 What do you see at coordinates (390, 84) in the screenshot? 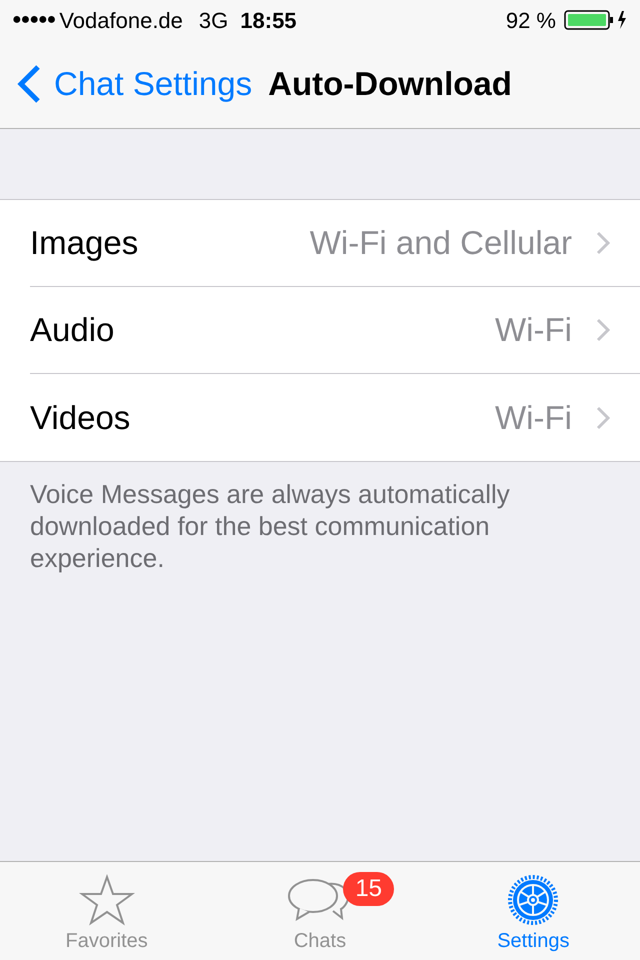
I see `screen-title: Auto-Download` at bounding box center [390, 84].